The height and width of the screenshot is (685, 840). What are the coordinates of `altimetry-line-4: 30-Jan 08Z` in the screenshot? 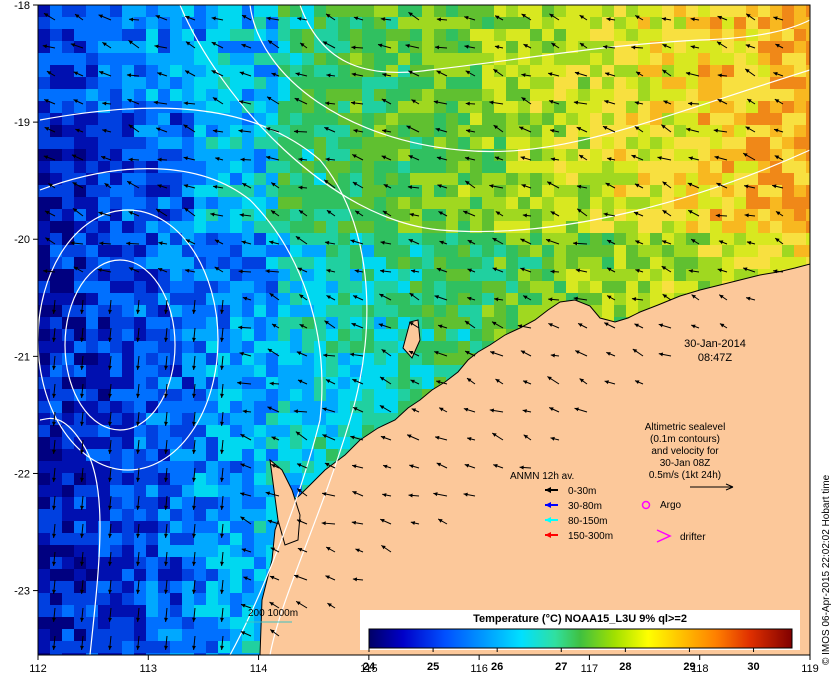 It's located at (685, 463).